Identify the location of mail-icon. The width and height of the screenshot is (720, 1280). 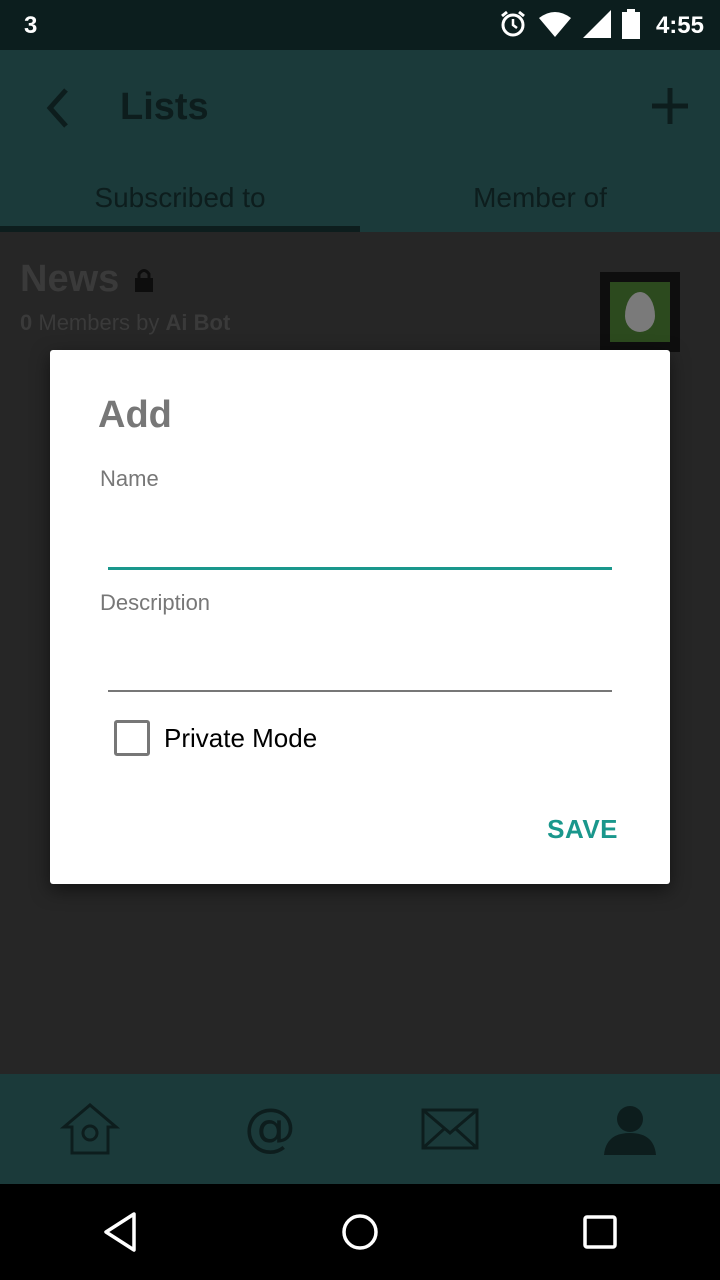
(450, 1129).